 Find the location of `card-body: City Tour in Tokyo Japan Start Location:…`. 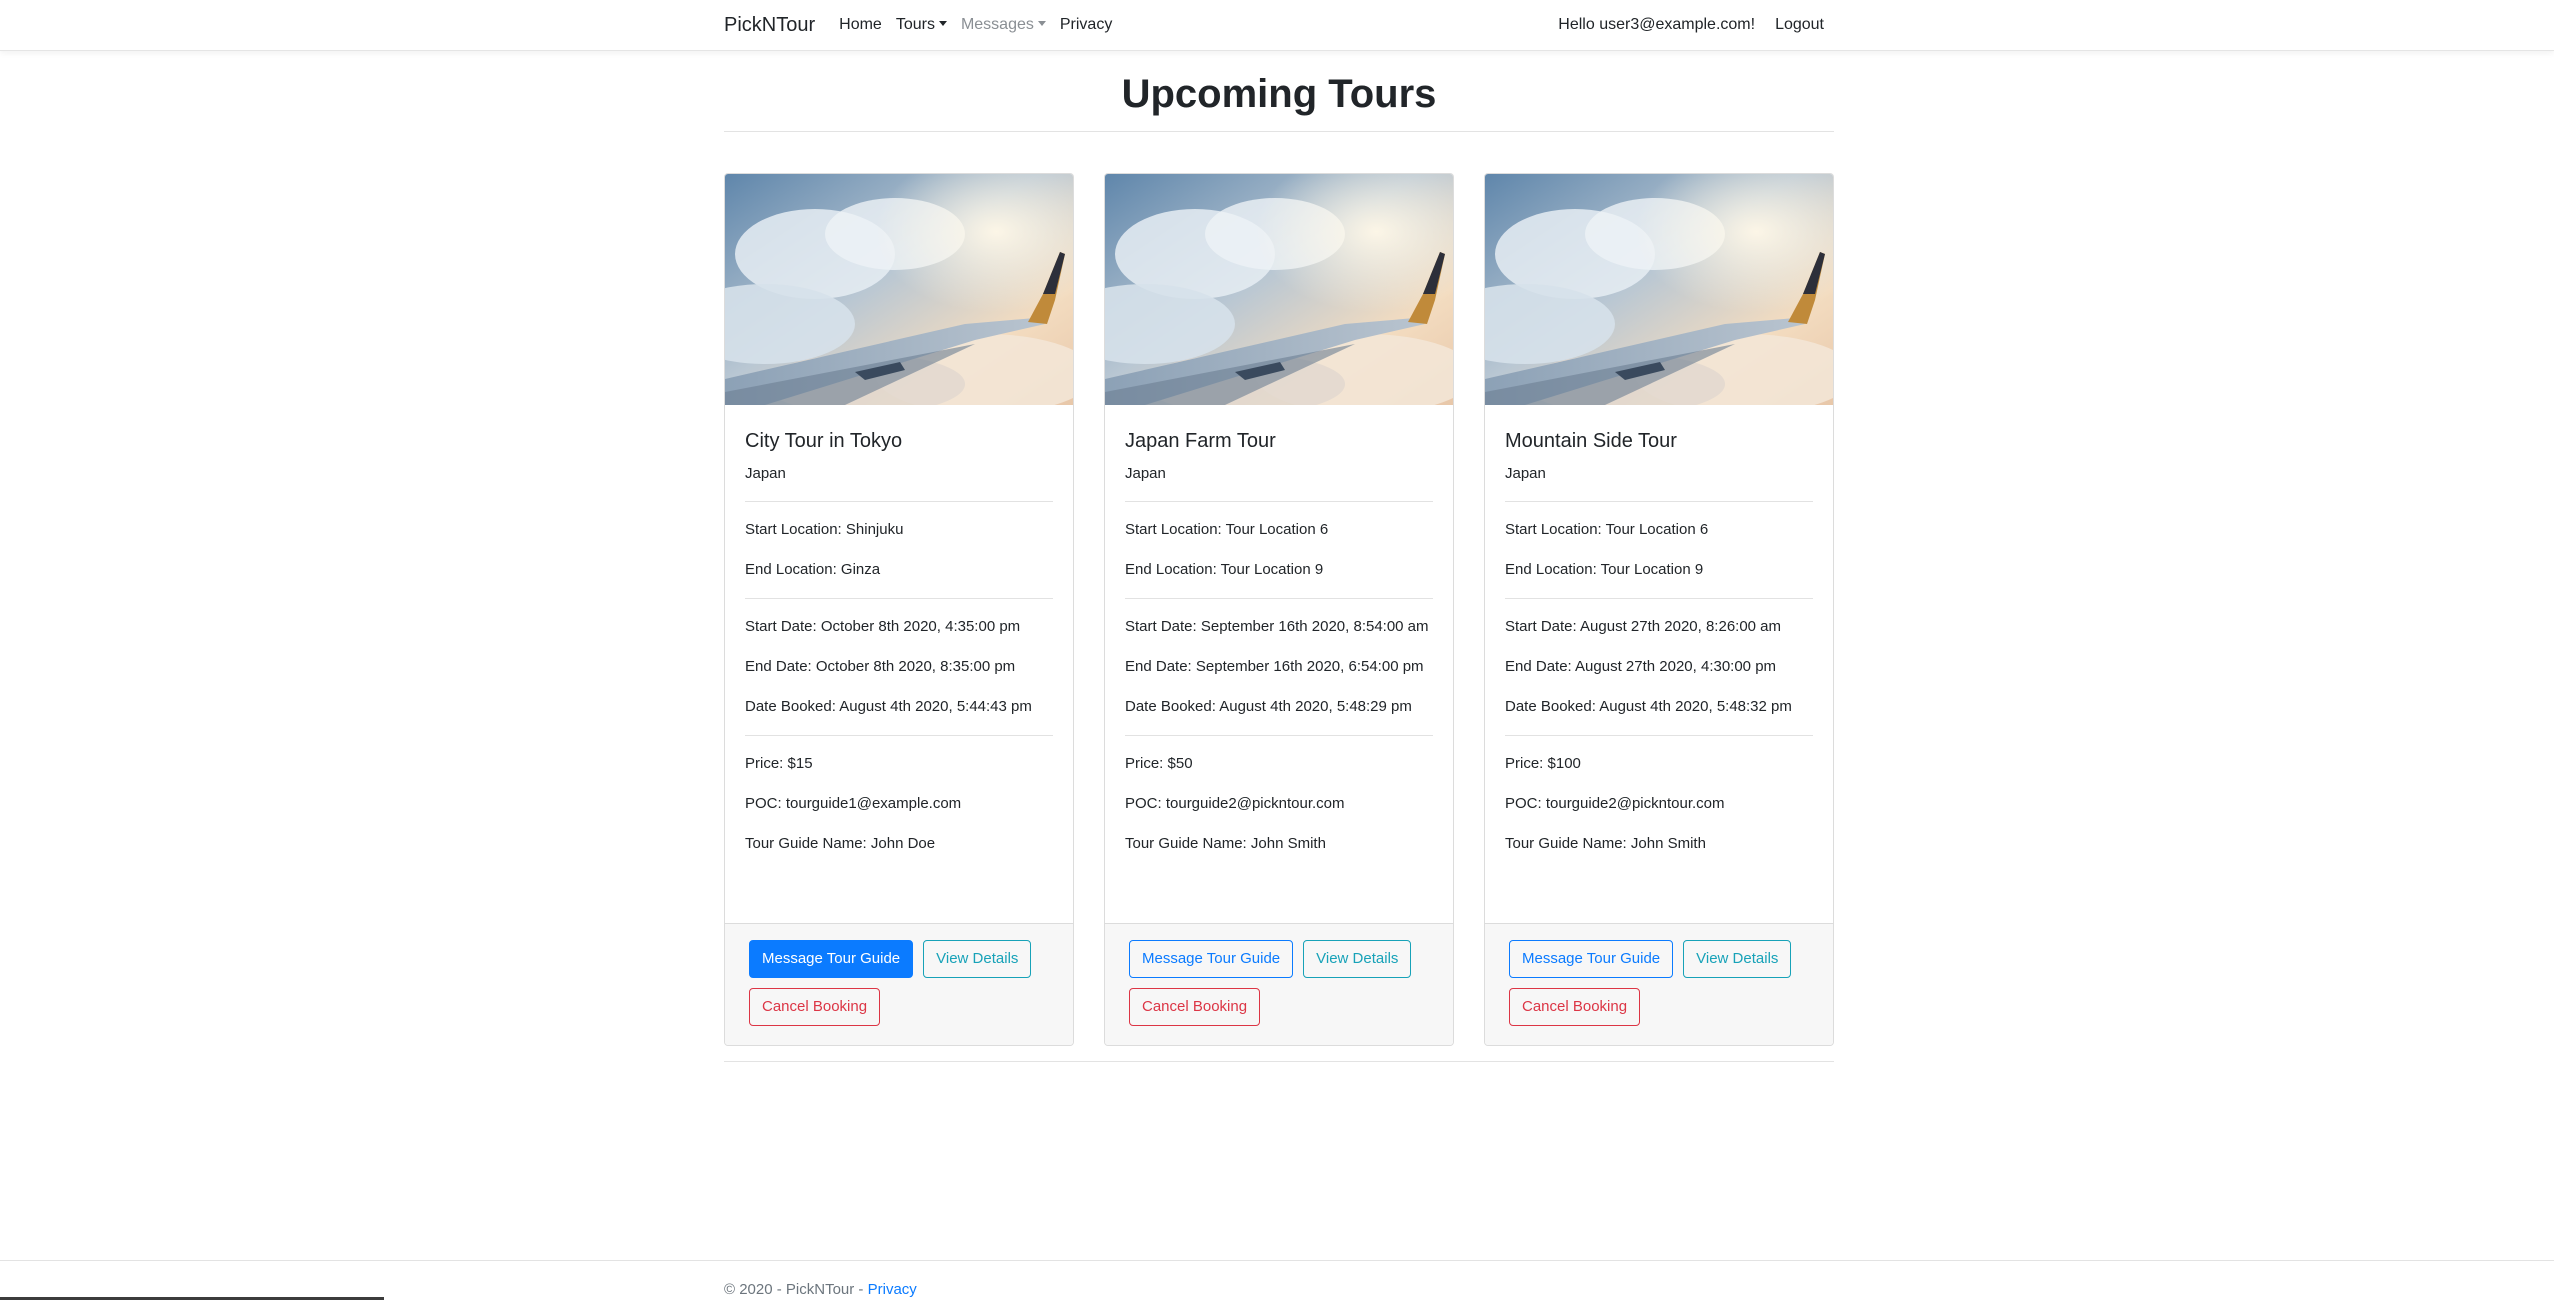

card-body: City Tour in Tokyo Japan Start Location:… is located at coordinates (899, 630).